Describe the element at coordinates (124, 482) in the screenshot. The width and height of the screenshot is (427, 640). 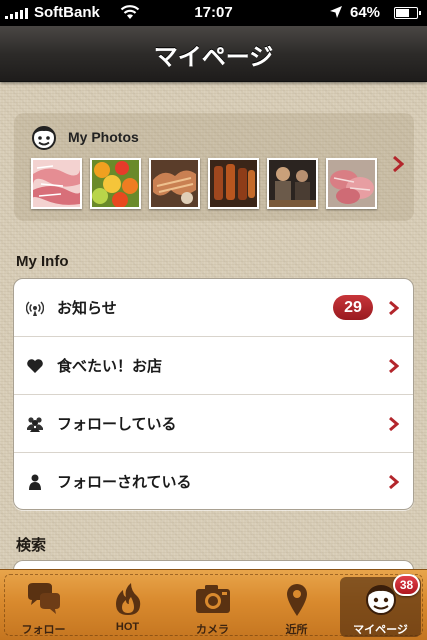
I see `list-item-label: フォローされている` at that location.